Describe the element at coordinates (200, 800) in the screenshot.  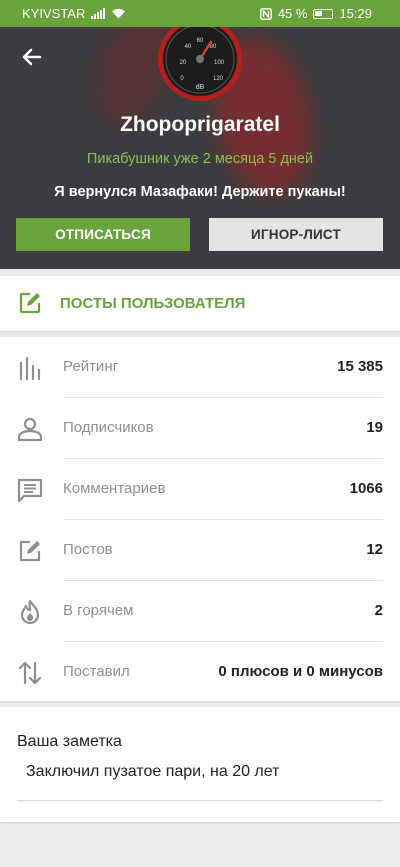
I see `note-underline` at that location.